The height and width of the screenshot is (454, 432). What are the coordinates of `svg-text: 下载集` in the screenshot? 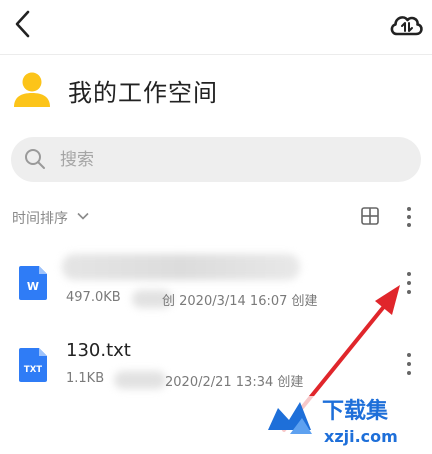 It's located at (355, 411).